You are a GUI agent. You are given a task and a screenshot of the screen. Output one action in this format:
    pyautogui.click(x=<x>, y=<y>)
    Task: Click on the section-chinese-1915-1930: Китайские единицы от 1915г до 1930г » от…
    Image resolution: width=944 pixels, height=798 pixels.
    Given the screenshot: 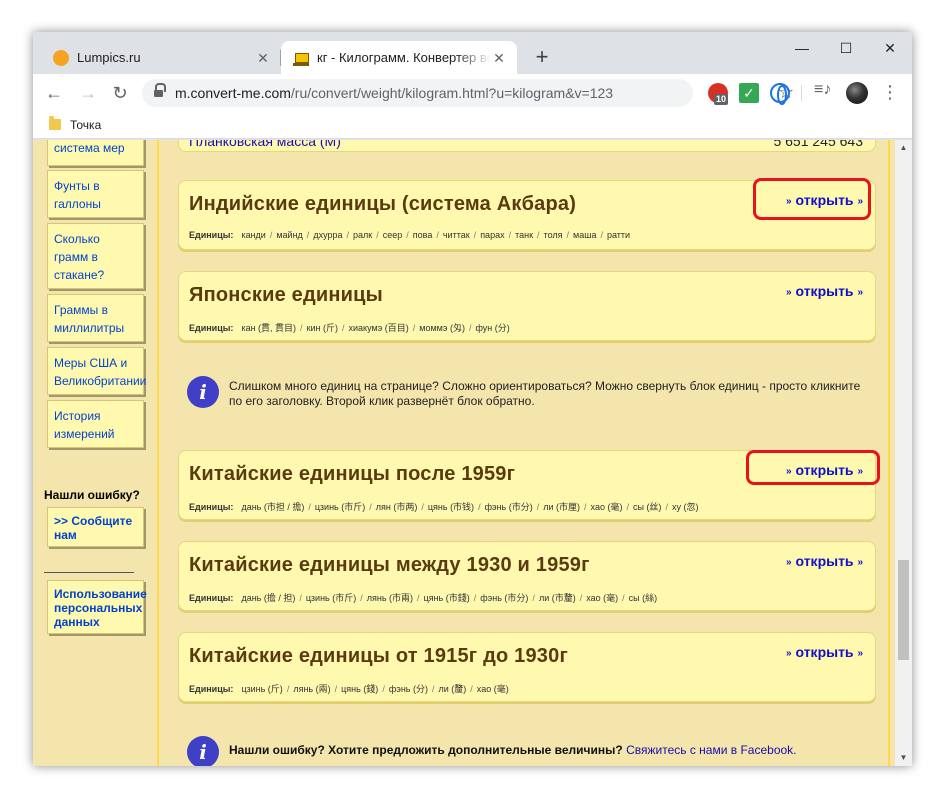 What is the action you would take?
    pyautogui.click(x=527, y=667)
    